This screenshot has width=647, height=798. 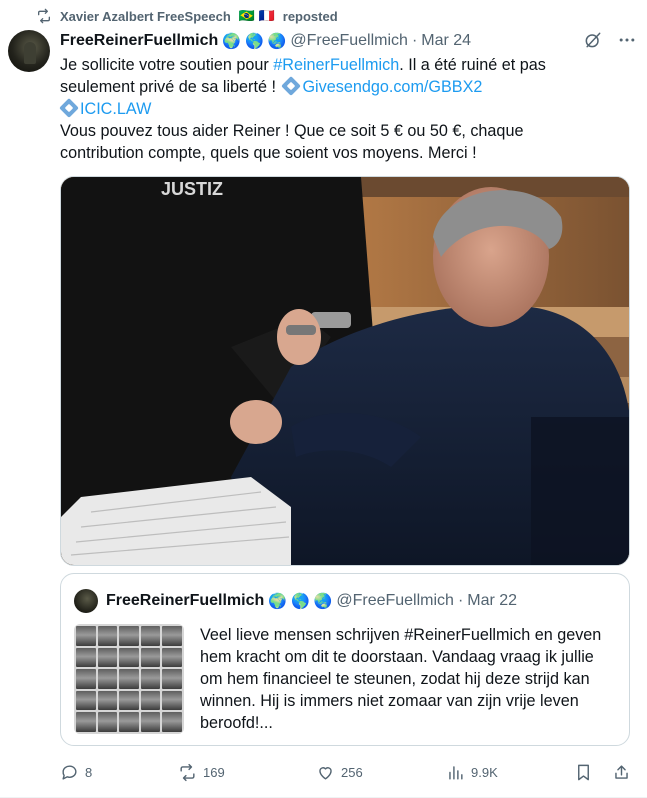 What do you see at coordinates (185, 601) in the screenshot?
I see `quote-author-name: FreeReinerFuellmich` at bounding box center [185, 601].